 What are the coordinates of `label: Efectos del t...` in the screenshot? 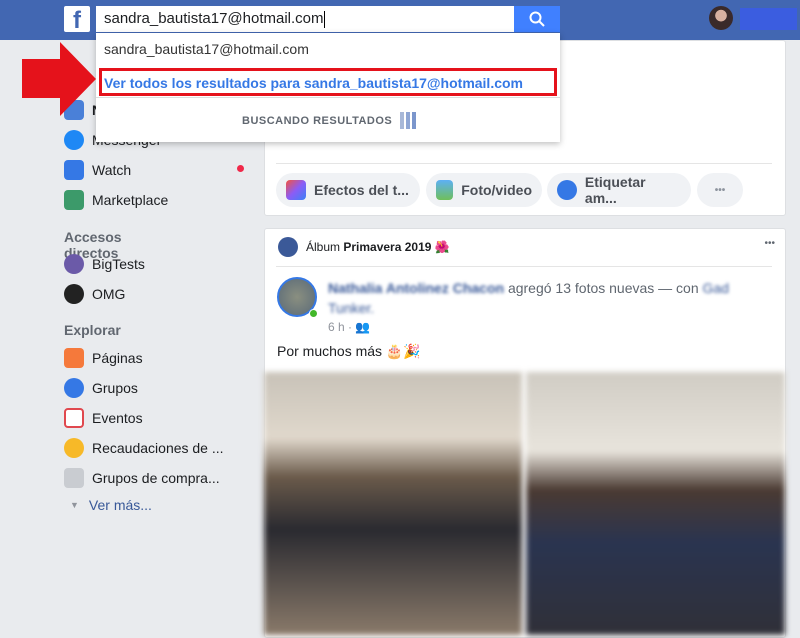 It's located at (361, 190).